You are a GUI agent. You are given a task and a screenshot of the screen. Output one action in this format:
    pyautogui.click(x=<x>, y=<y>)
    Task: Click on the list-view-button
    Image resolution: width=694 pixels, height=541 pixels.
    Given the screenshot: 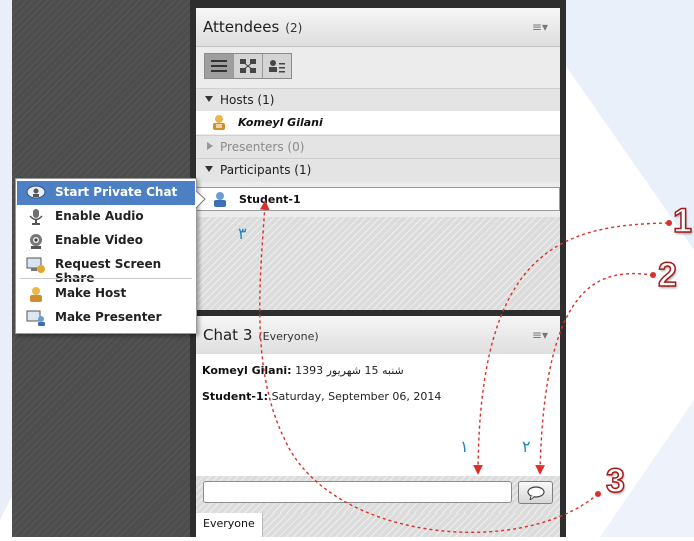 What is the action you would take?
    pyautogui.click(x=219, y=66)
    